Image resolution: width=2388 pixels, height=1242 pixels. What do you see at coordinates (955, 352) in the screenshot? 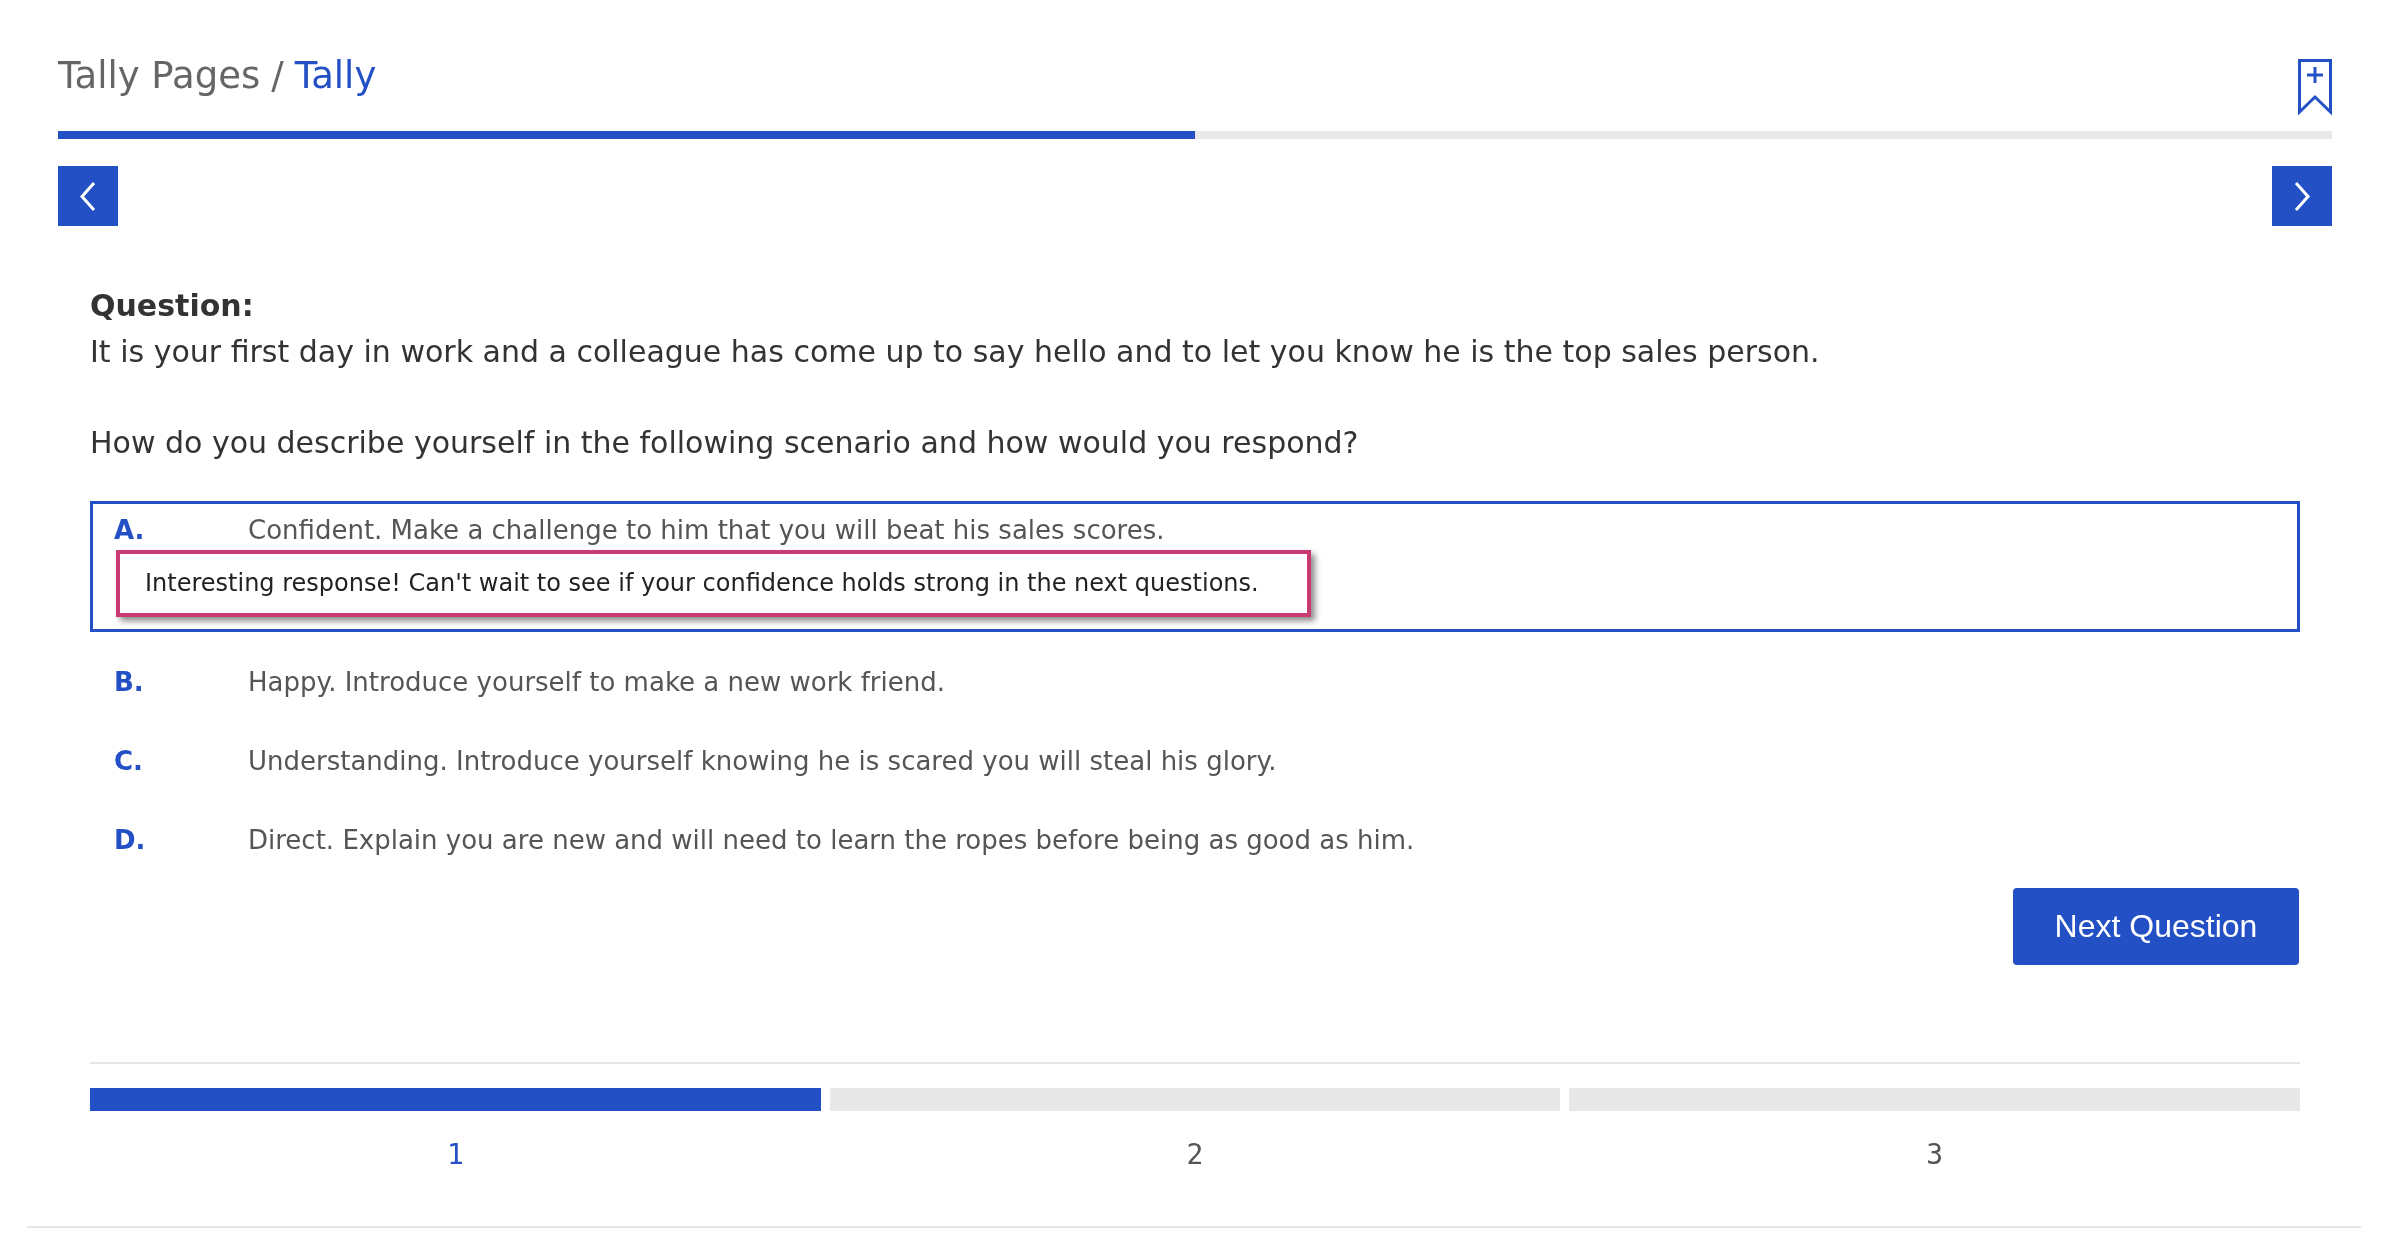
I see `question-text: It is your first day in work and a colleague has come up to say hello and to let you know he is the top sales person.` at bounding box center [955, 352].